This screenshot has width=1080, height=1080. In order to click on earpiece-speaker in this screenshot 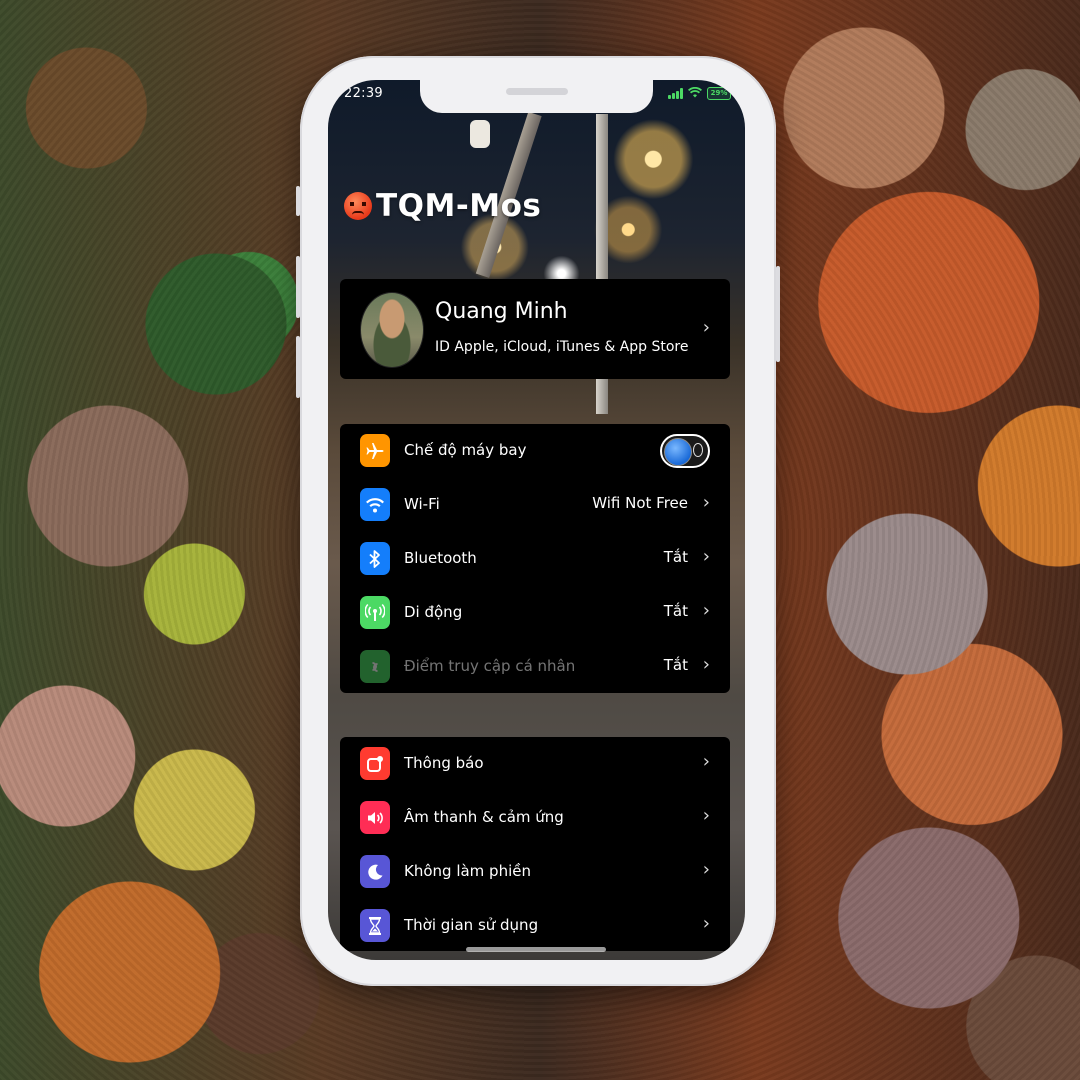, I will do `click(537, 91)`.